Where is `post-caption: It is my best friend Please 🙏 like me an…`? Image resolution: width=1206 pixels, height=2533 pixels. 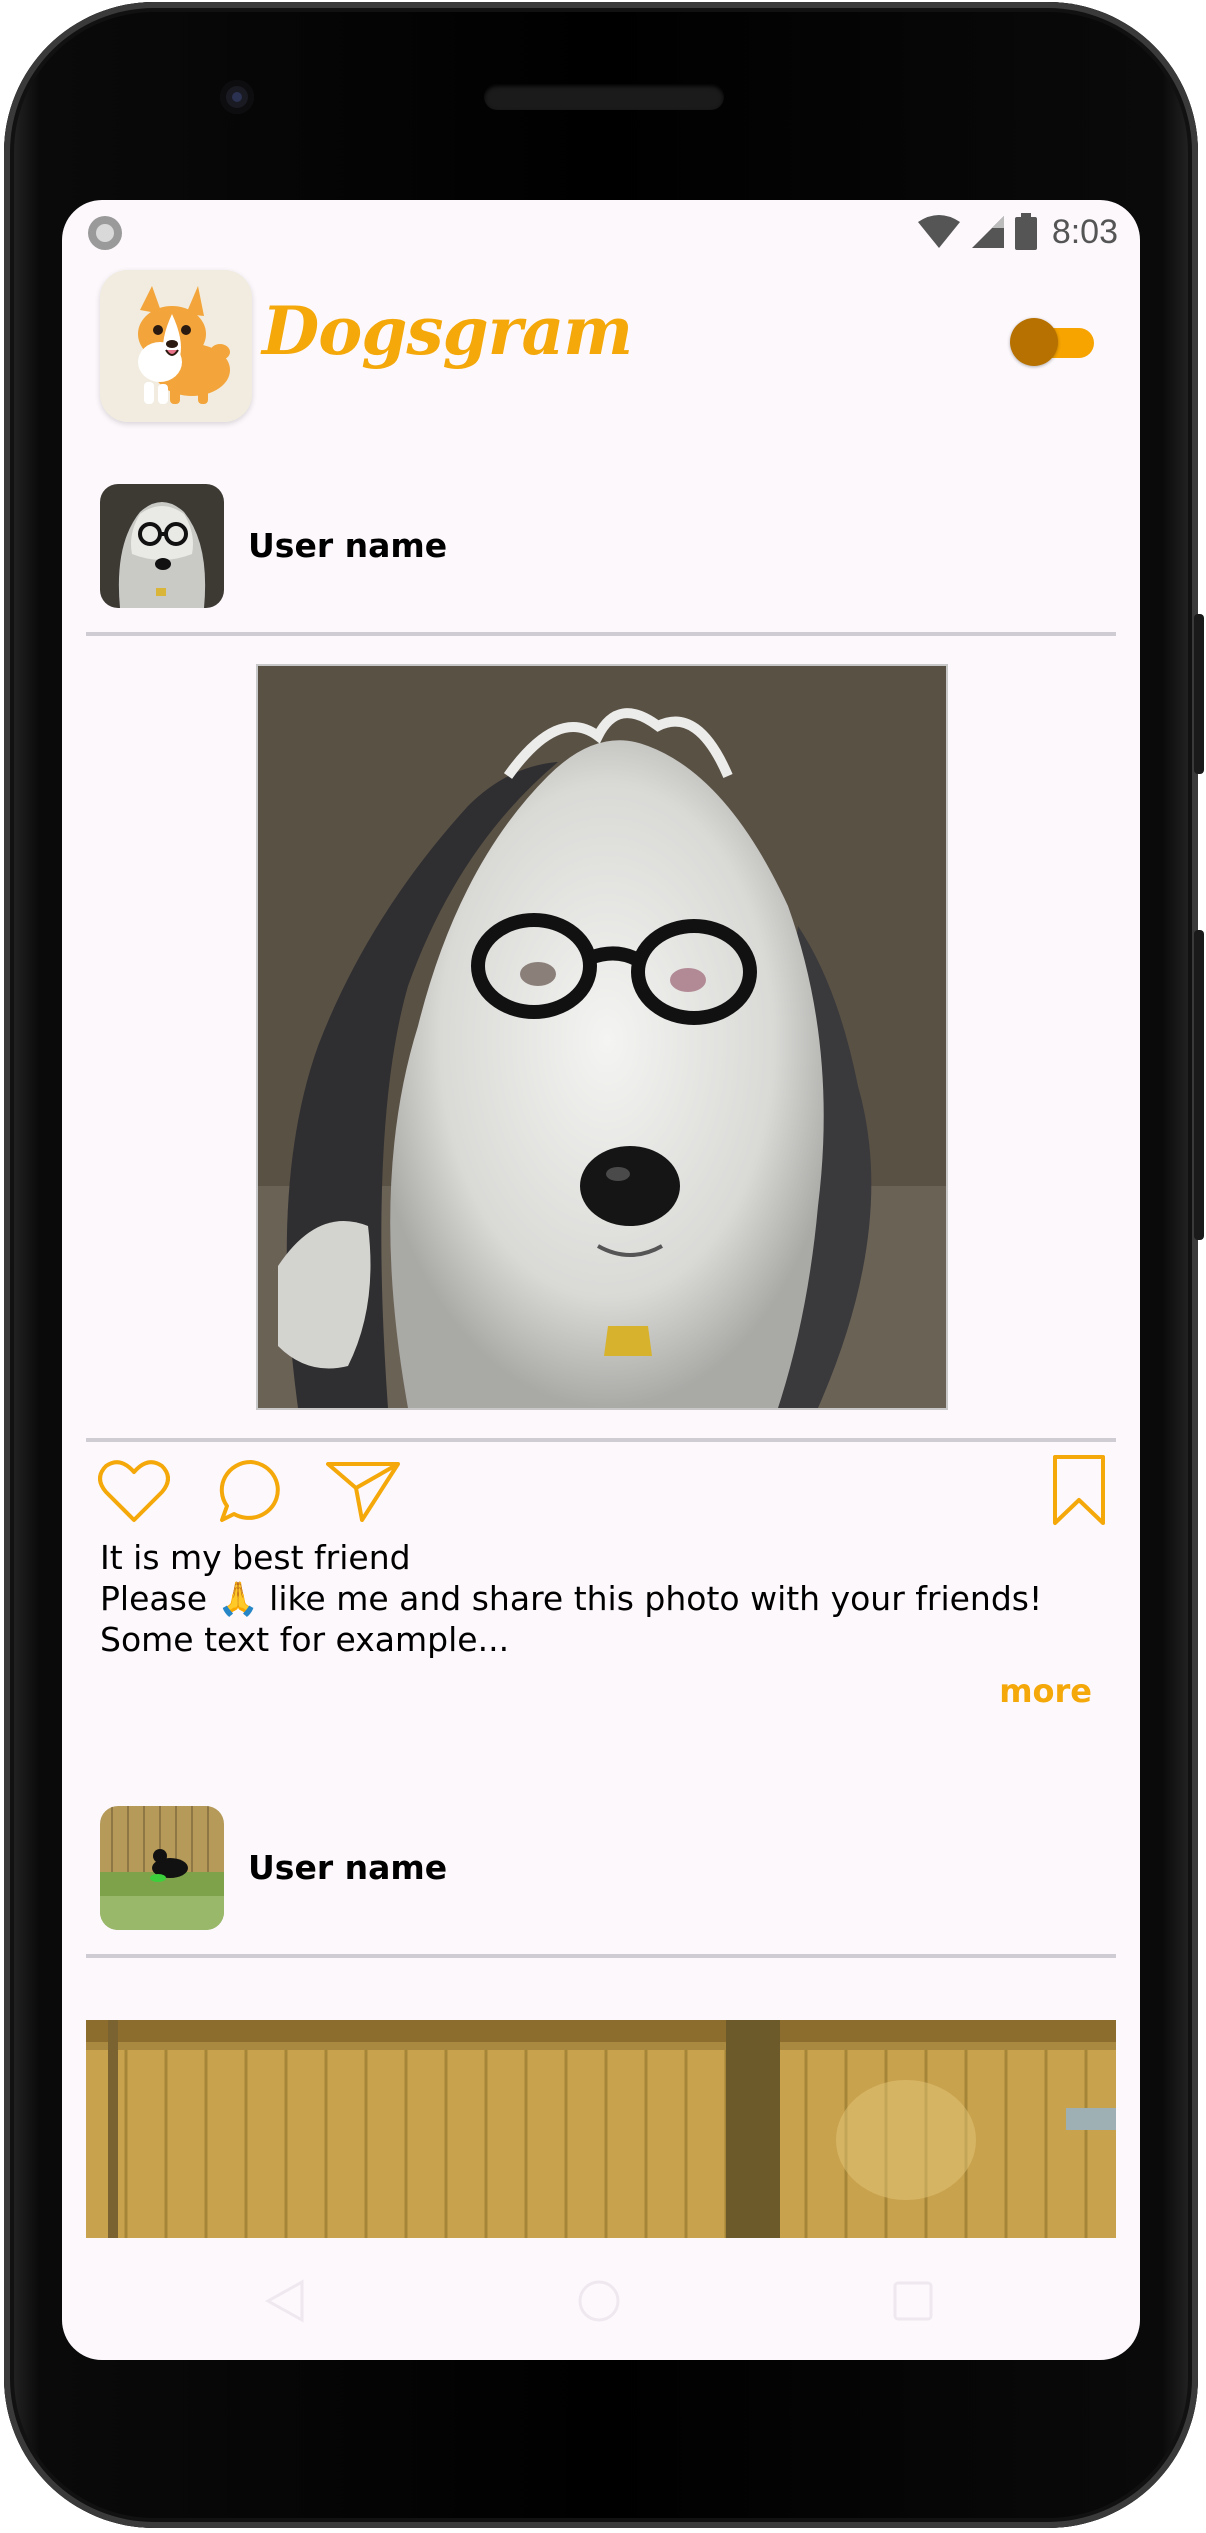
post-caption: It is my best friend Please 🙏 like me an… is located at coordinates (600, 1598).